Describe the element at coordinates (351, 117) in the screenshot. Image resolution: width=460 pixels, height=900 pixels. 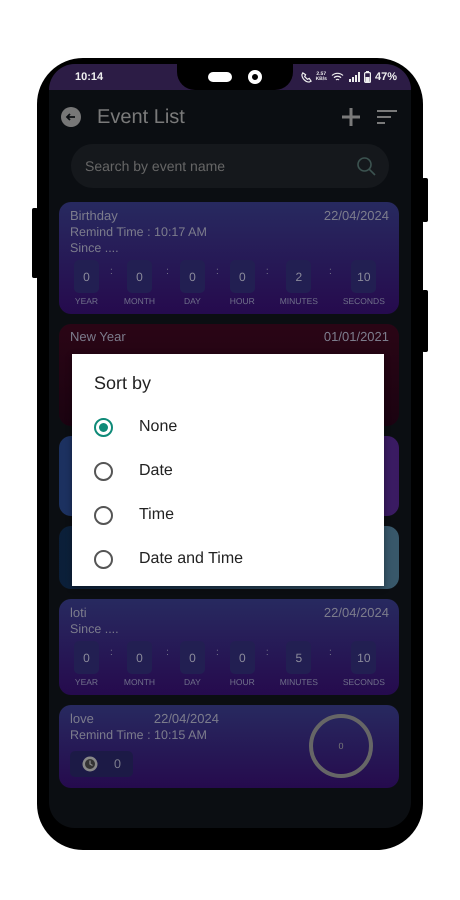
I see `add-icon` at that location.